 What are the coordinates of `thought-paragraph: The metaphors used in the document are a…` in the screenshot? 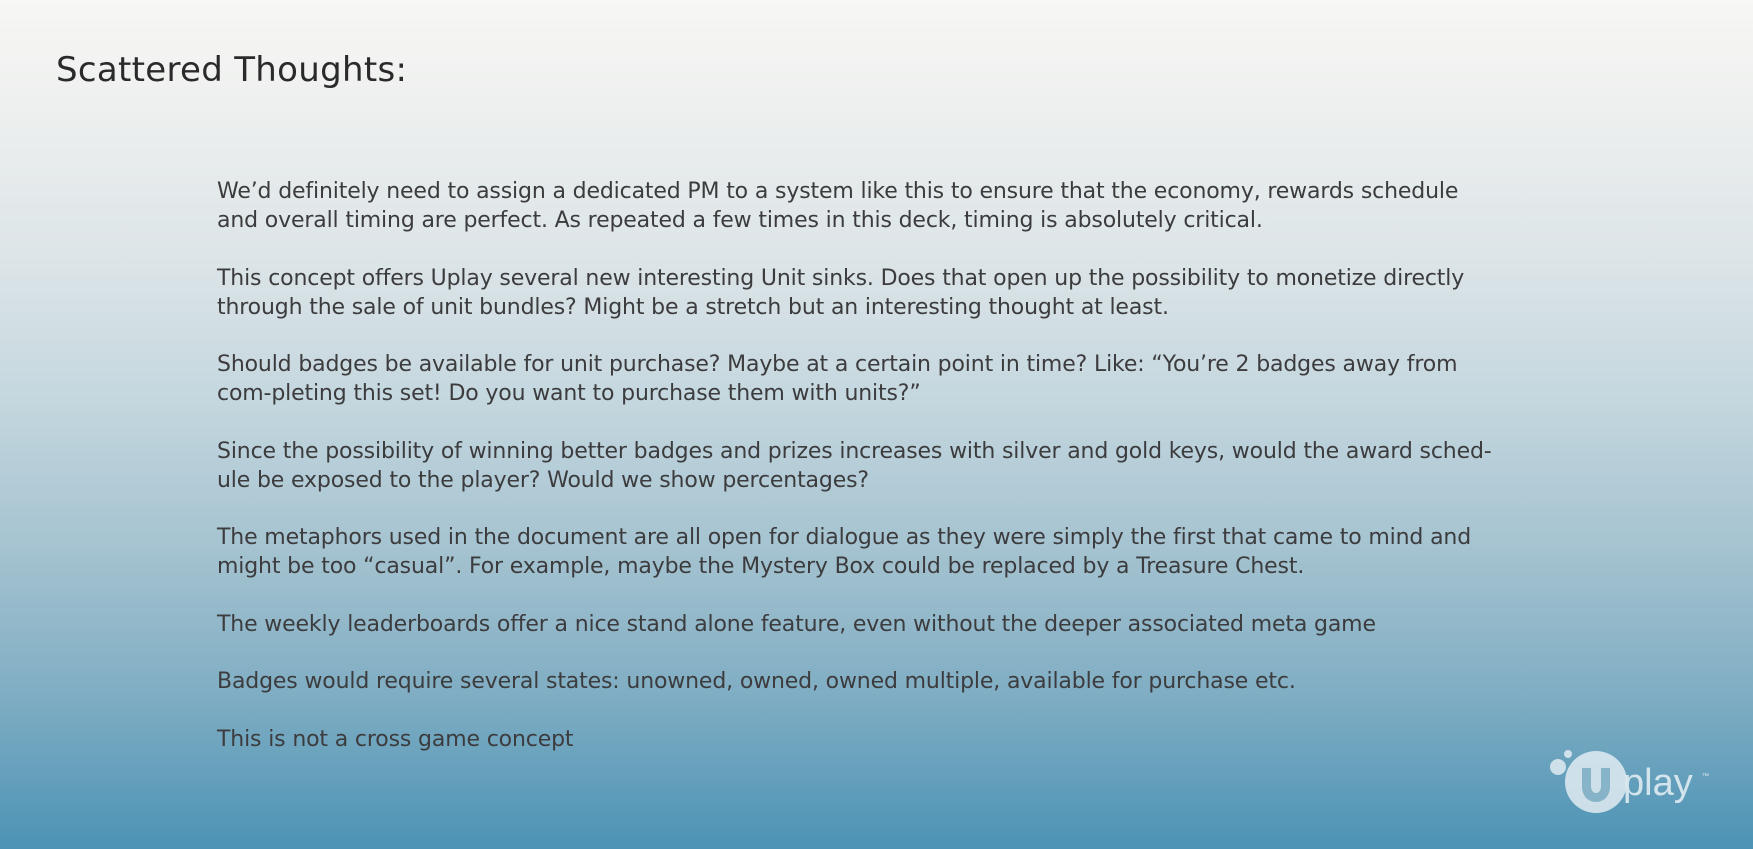 It's located at (844, 552).